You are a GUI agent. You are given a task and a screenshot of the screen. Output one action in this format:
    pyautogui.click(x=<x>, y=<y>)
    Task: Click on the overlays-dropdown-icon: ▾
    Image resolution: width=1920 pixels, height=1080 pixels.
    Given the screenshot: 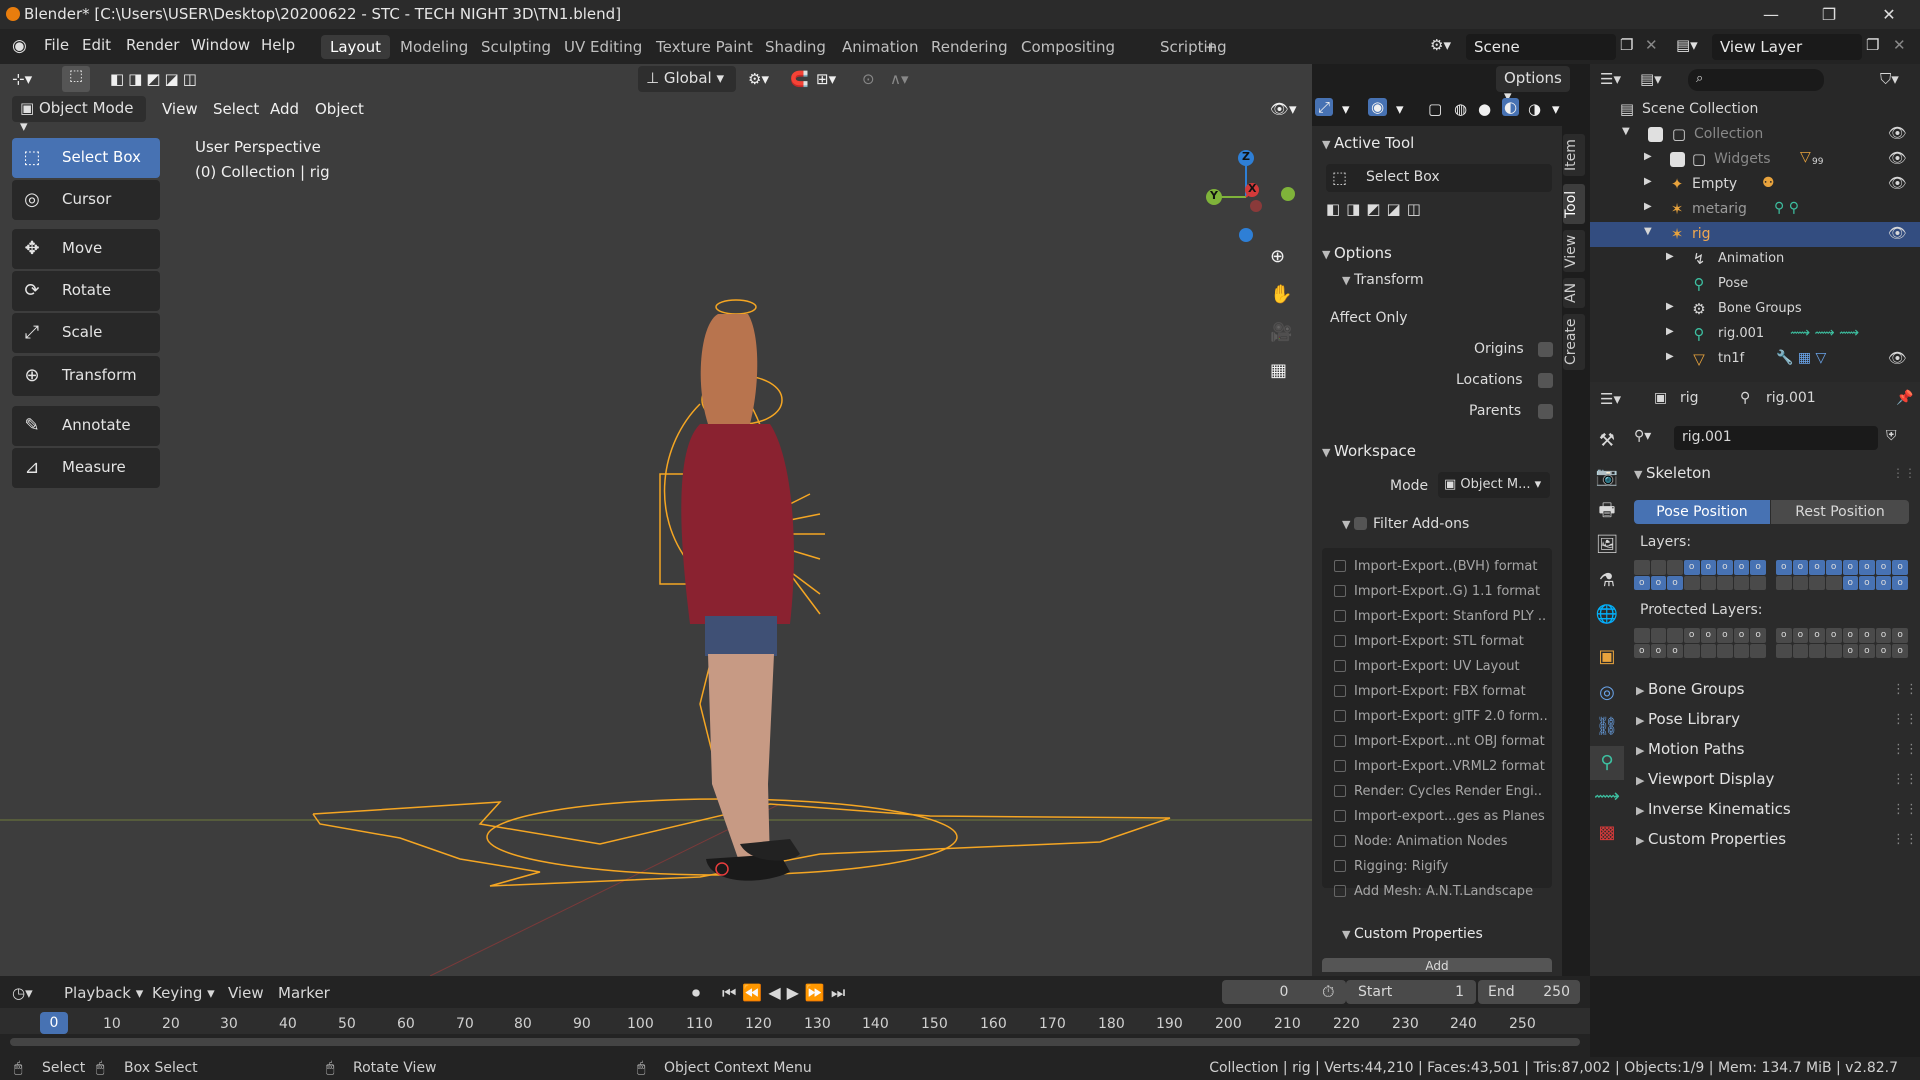 What is the action you would take?
    pyautogui.click(x=1400, y=109)
    